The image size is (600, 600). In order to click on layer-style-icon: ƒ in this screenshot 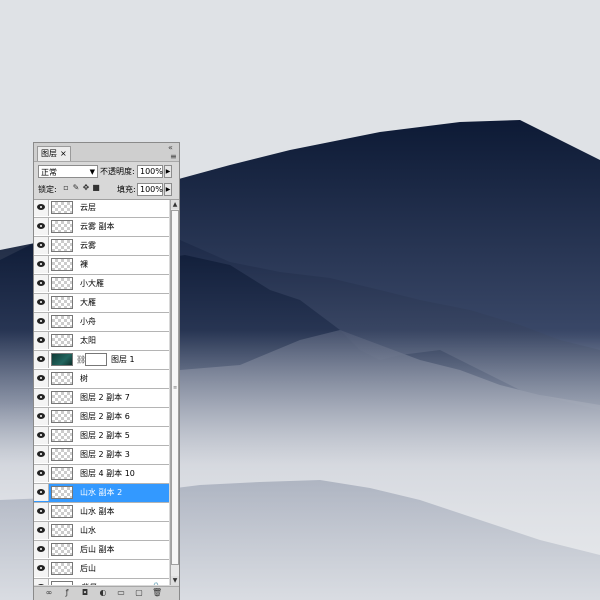, I will do `click(67, 593)`.